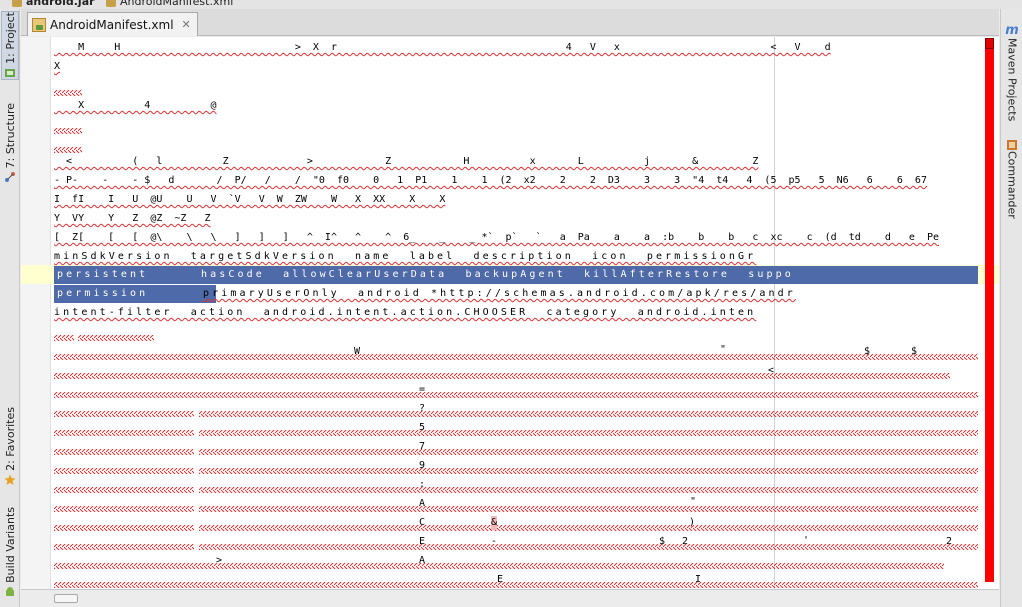 Image resolution: width=1022 pixels, height=607 pixels. I want to click on glyph: I, so click(698, 579).